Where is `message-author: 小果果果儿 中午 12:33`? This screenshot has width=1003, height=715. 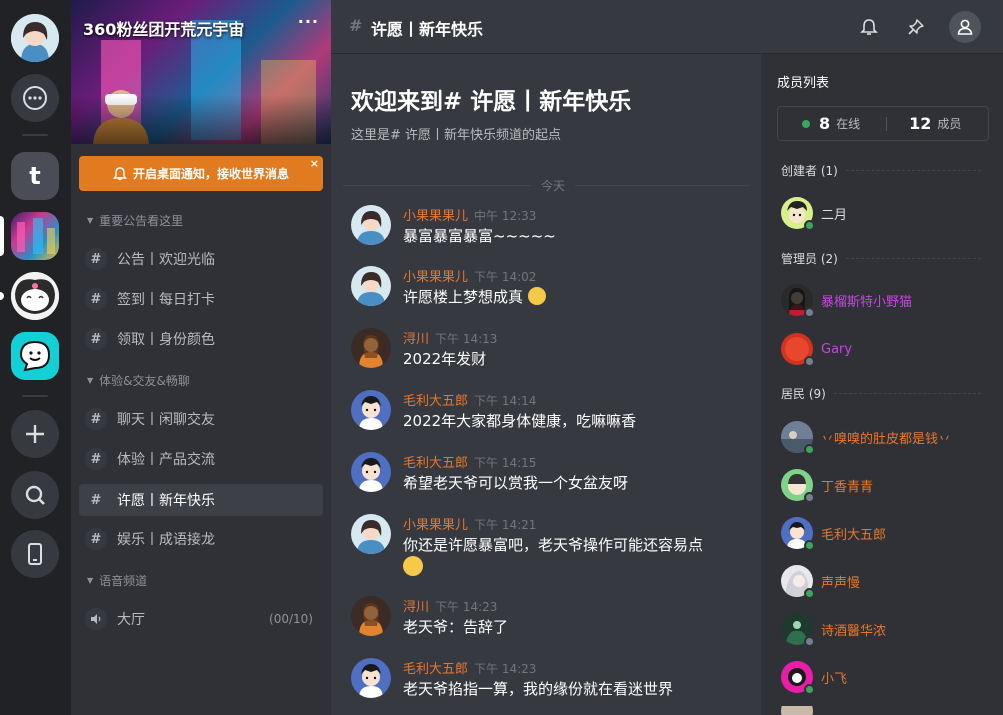 message-author: 小果果果儿 中午 12:33 is located at coordinates (469, 214).